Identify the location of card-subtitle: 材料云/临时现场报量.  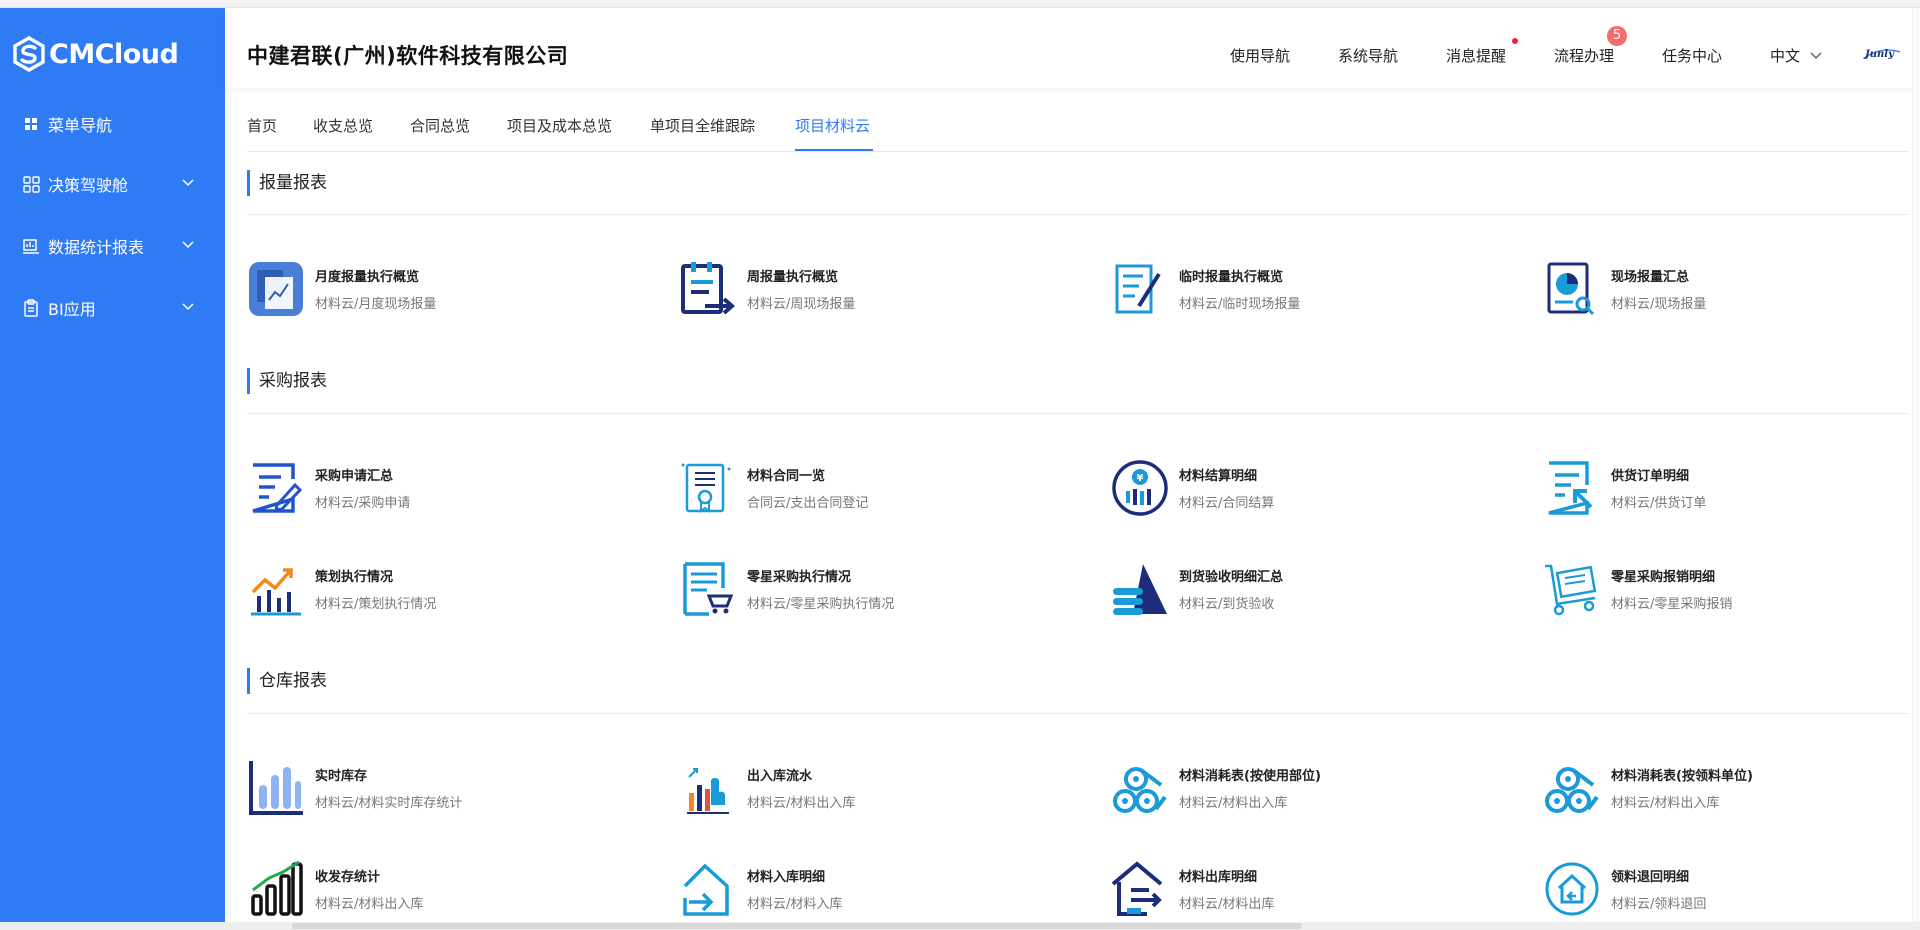
(1240, 304).